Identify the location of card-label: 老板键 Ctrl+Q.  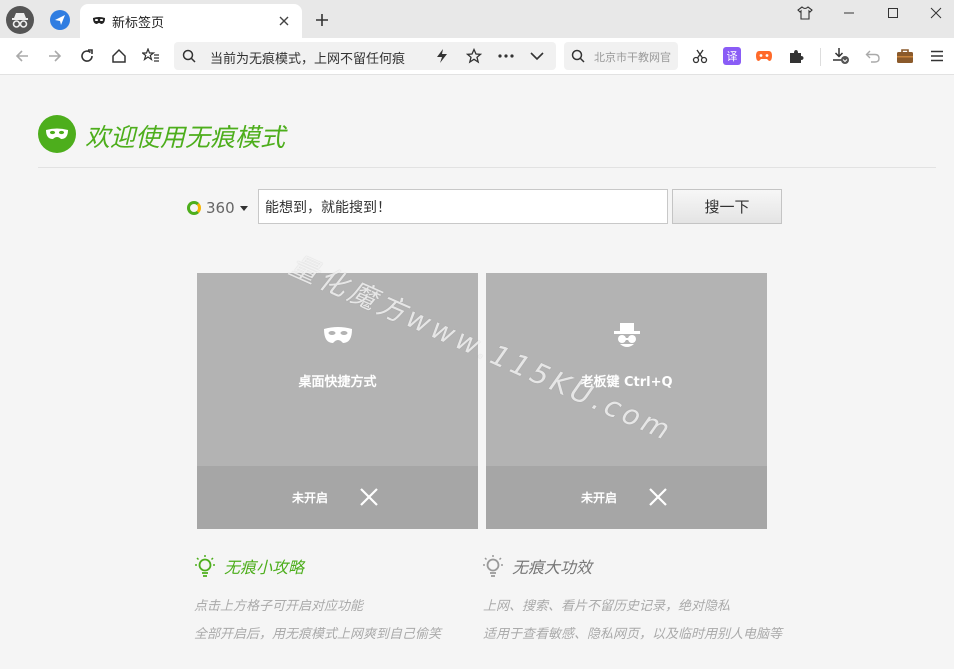
(626, 382).